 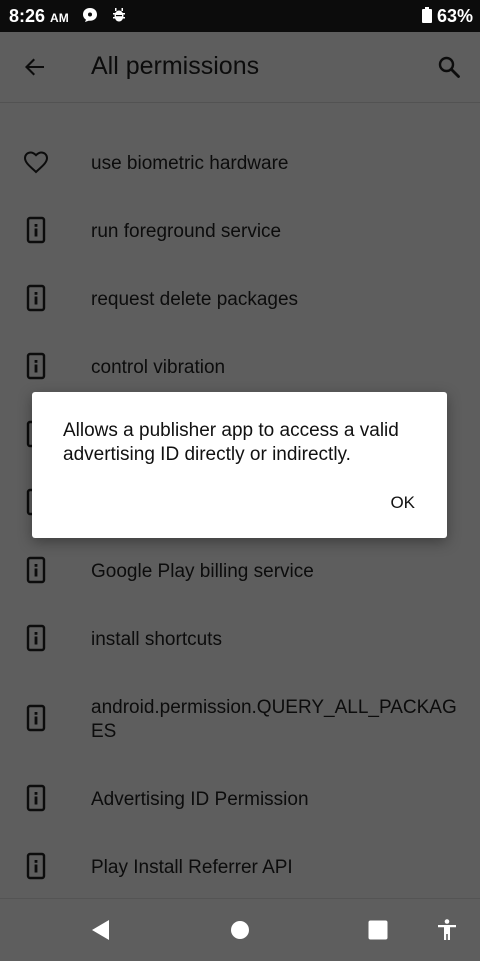 I want to click on navigation-bar, so click(x=240, y=929).